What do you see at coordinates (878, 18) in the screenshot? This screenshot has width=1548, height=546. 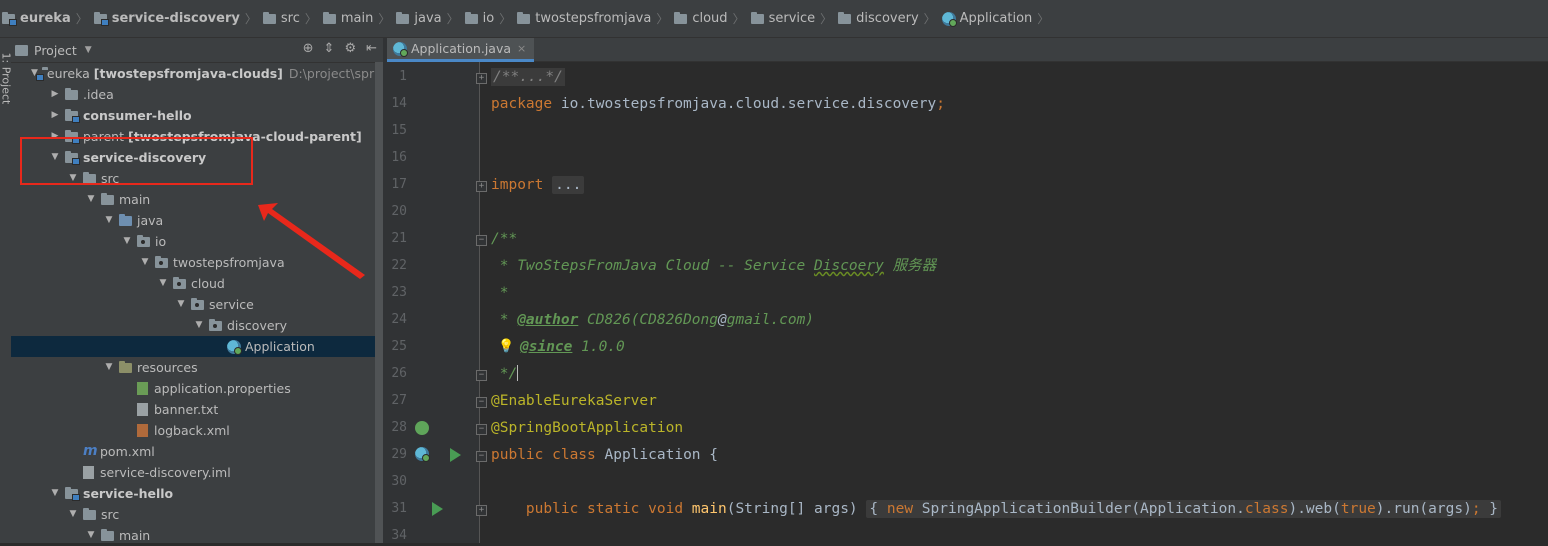 I see `breadcrumb-item: discovery` at bounding box center [878, 18].